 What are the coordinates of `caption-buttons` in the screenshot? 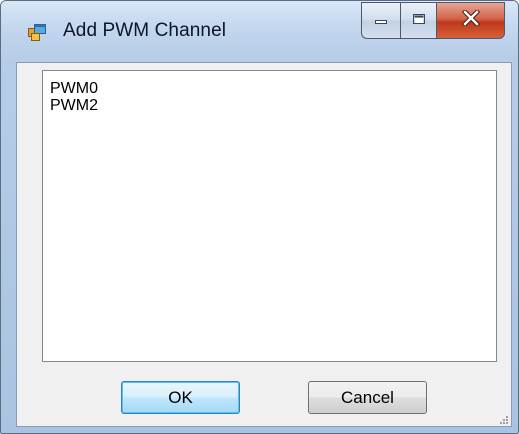 It's located at (433, 20).